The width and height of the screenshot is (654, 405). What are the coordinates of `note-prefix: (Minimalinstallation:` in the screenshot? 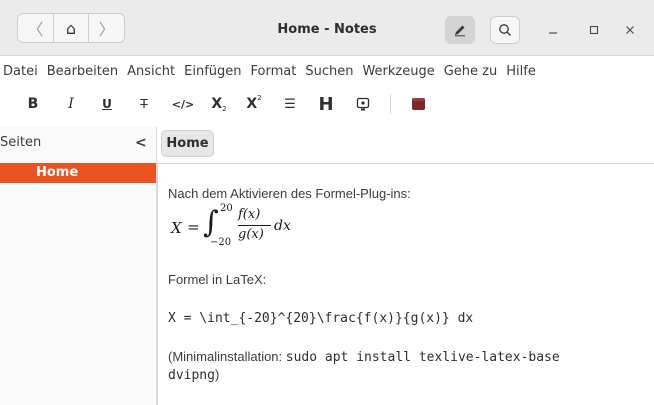 It's located at (227, 356).